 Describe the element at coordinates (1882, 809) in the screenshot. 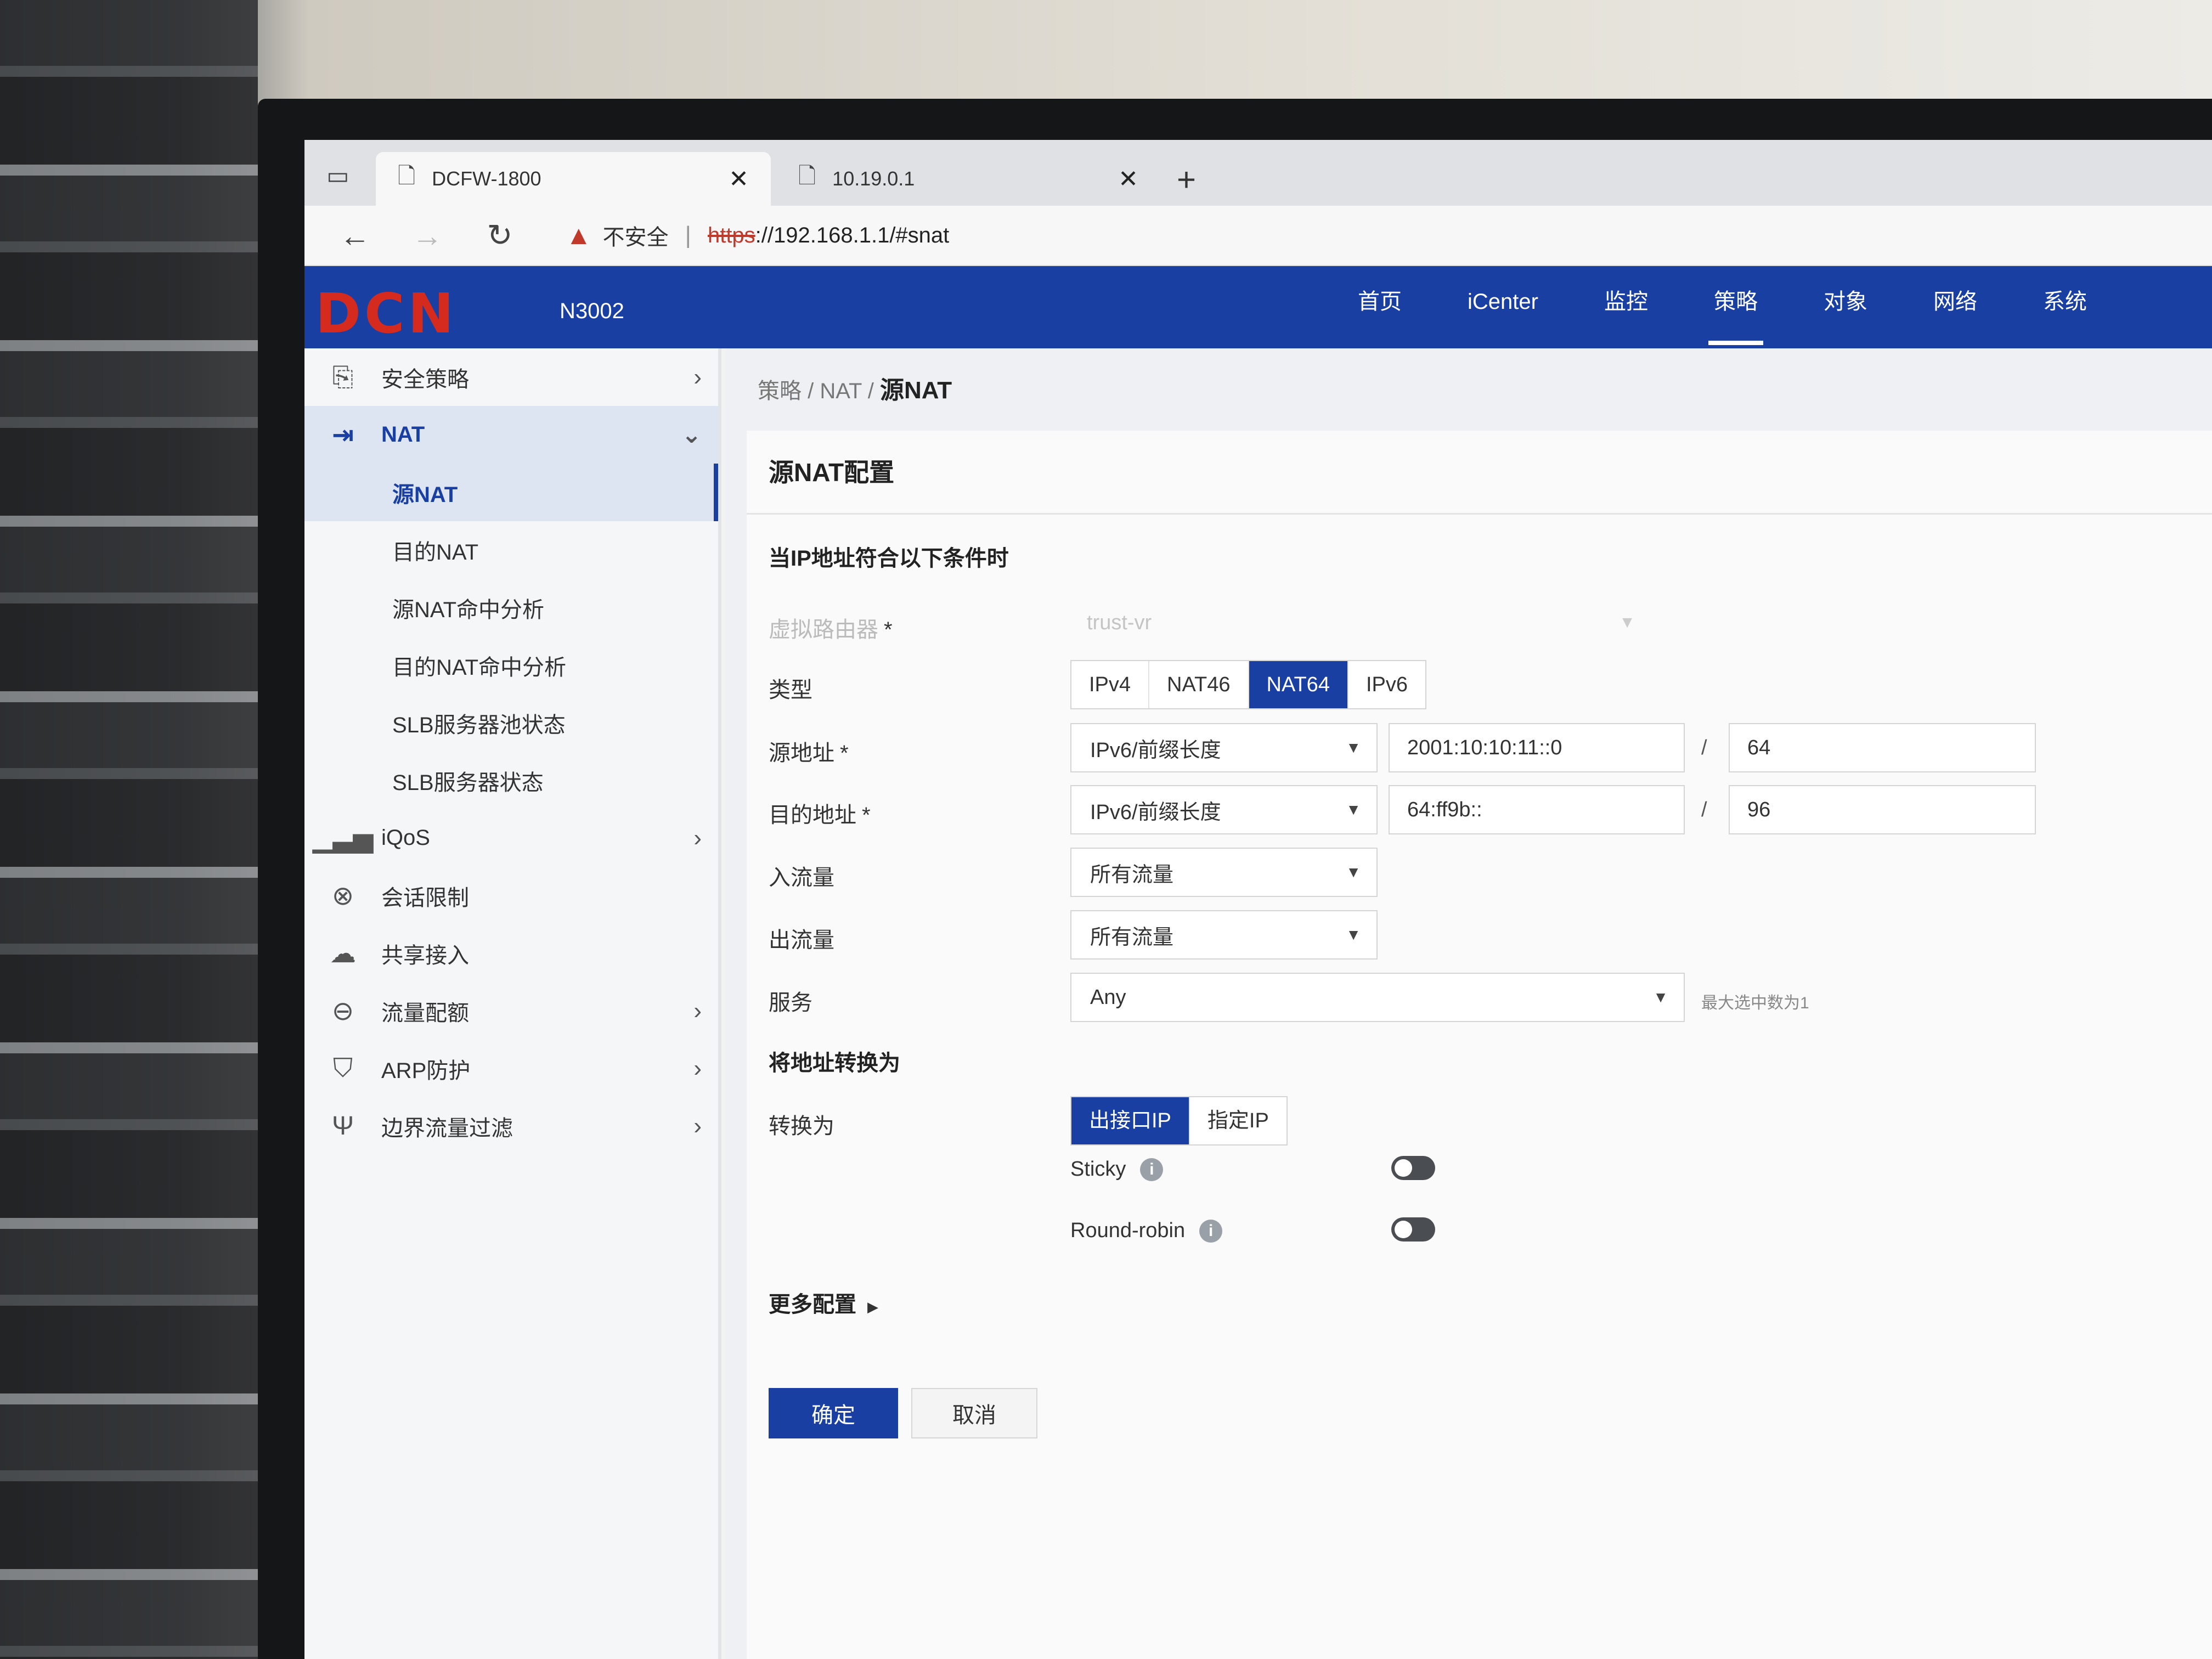

I see `dst-prefix-input: 96` at that location.